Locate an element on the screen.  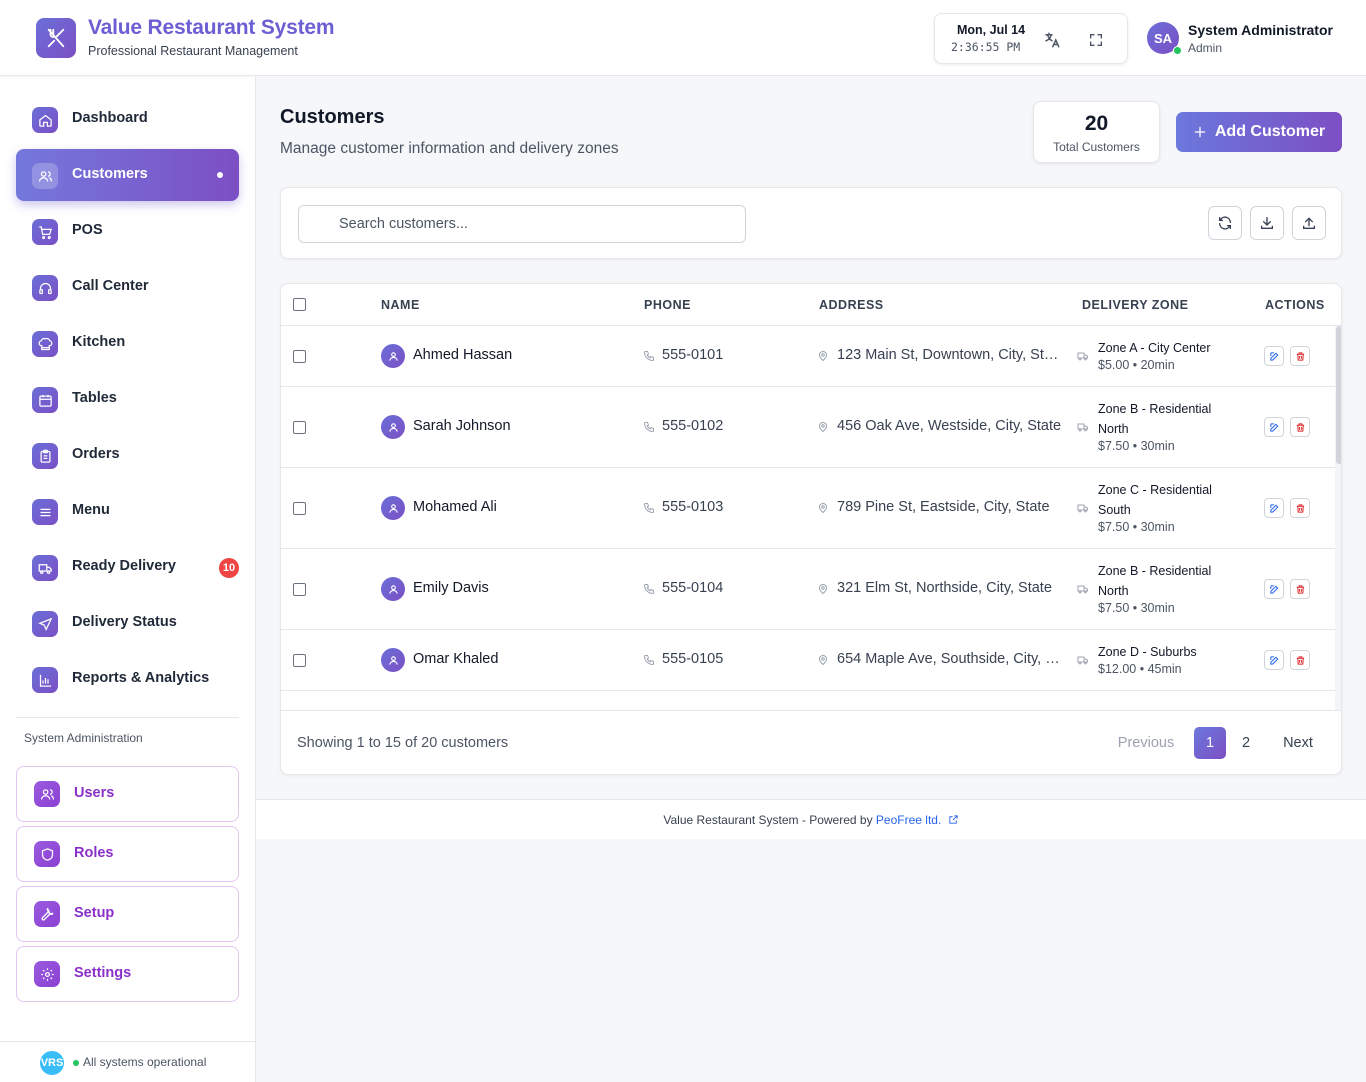
sidebar-item-pos: POS is located at coordinates (127, 231).